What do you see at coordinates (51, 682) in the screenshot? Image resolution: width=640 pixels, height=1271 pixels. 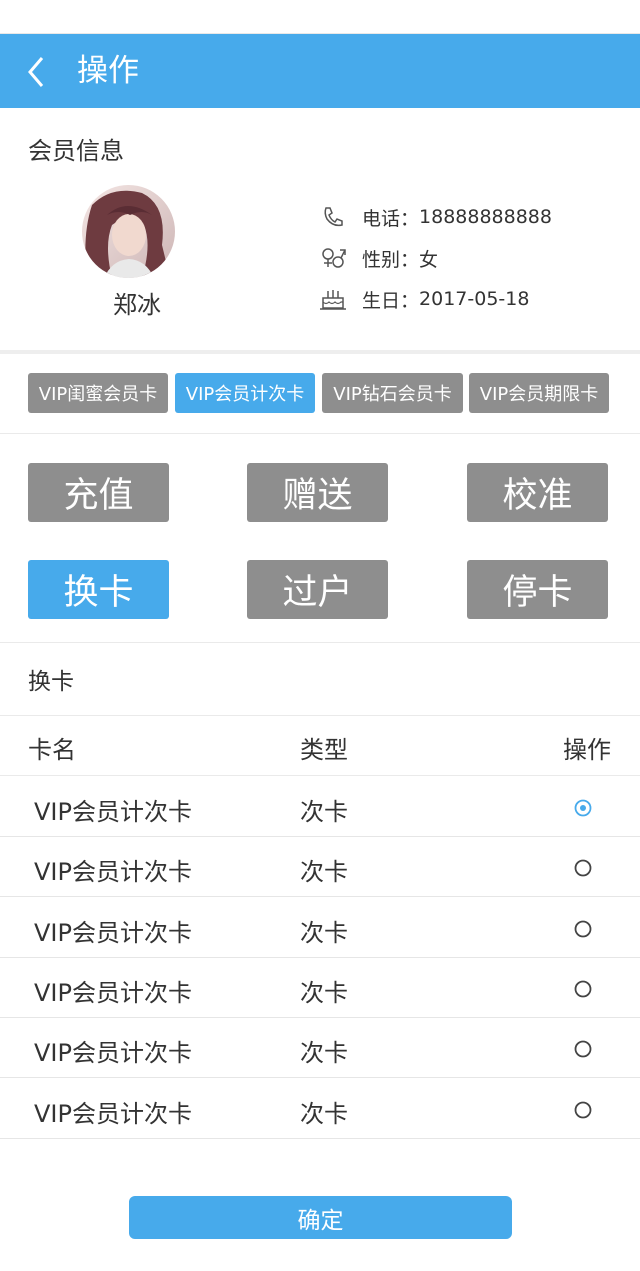 I see `exchange-title: 换卡` at bounding box center [51, 682].